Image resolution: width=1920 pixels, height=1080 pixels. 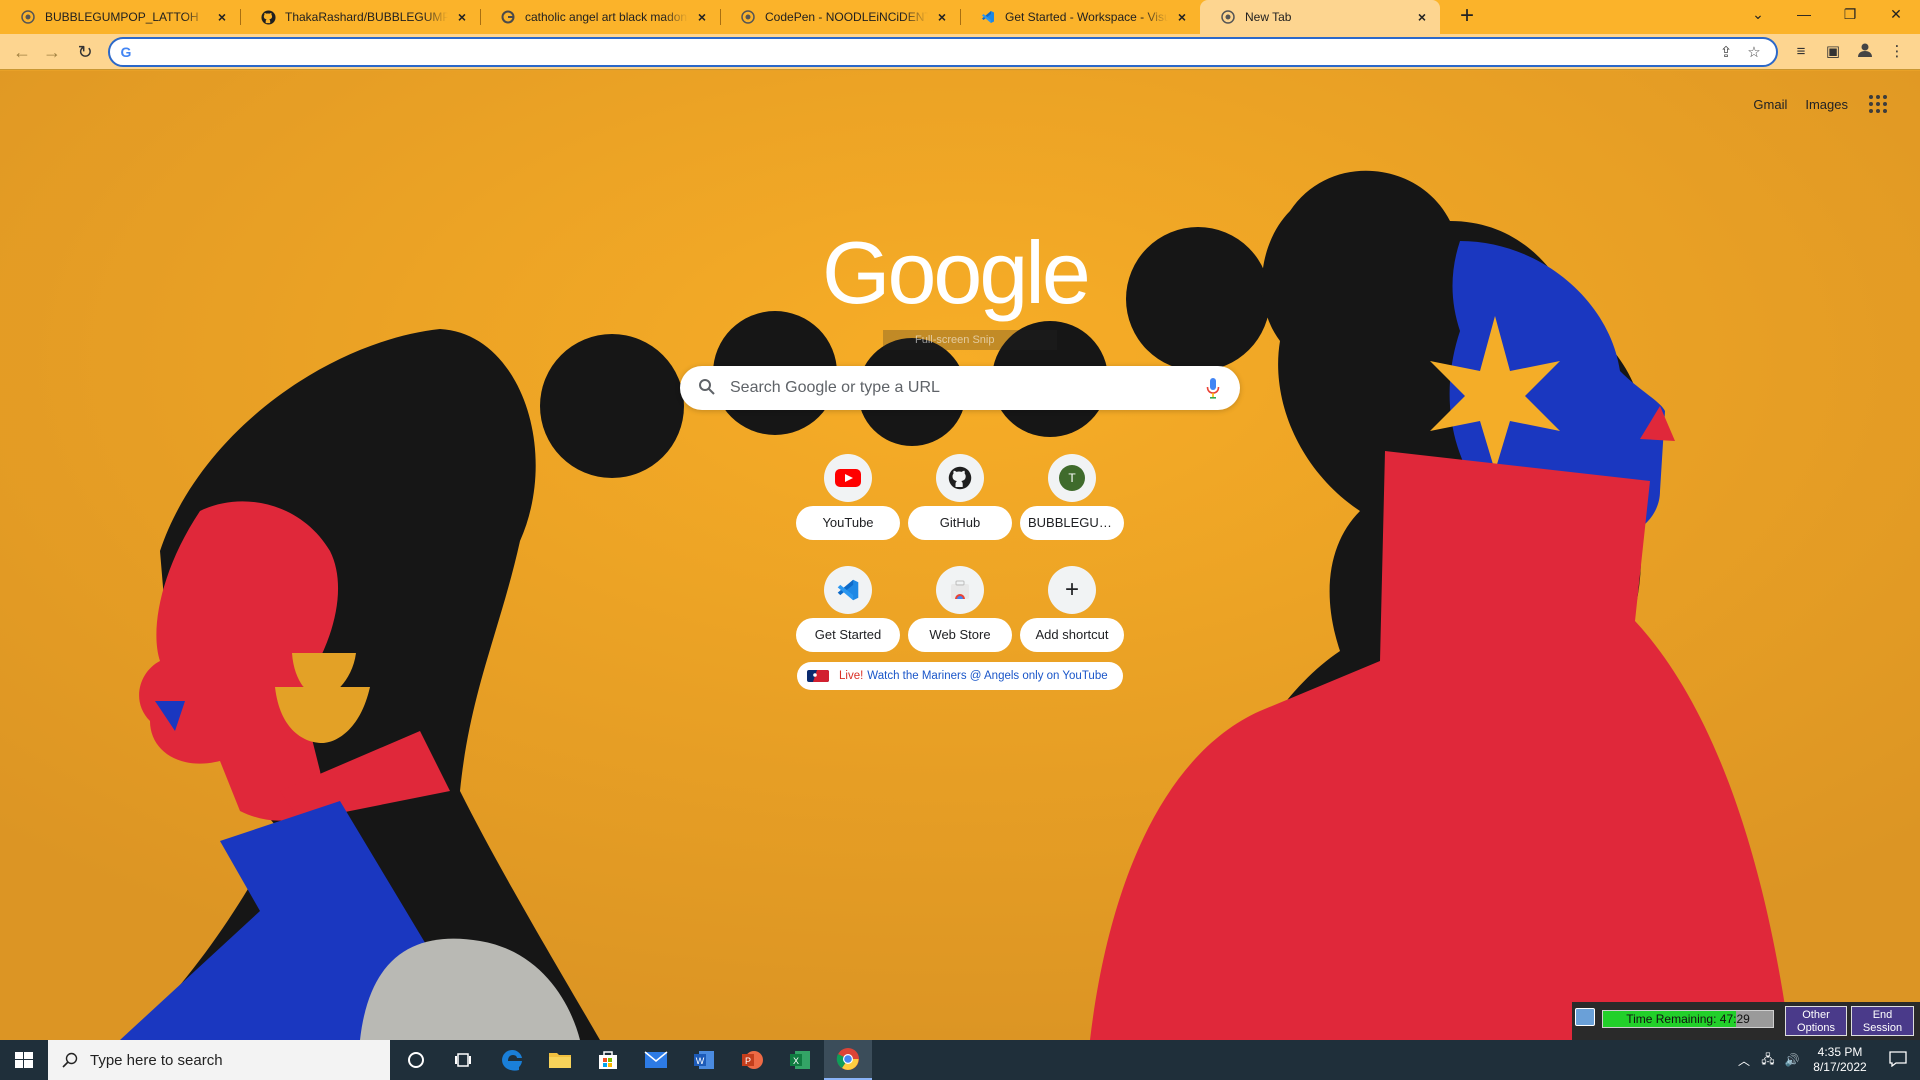 What do you see at coordinates (748, 1061) in the screenshot?
I see `svg-text: P` at bounding box center [748, 1061].